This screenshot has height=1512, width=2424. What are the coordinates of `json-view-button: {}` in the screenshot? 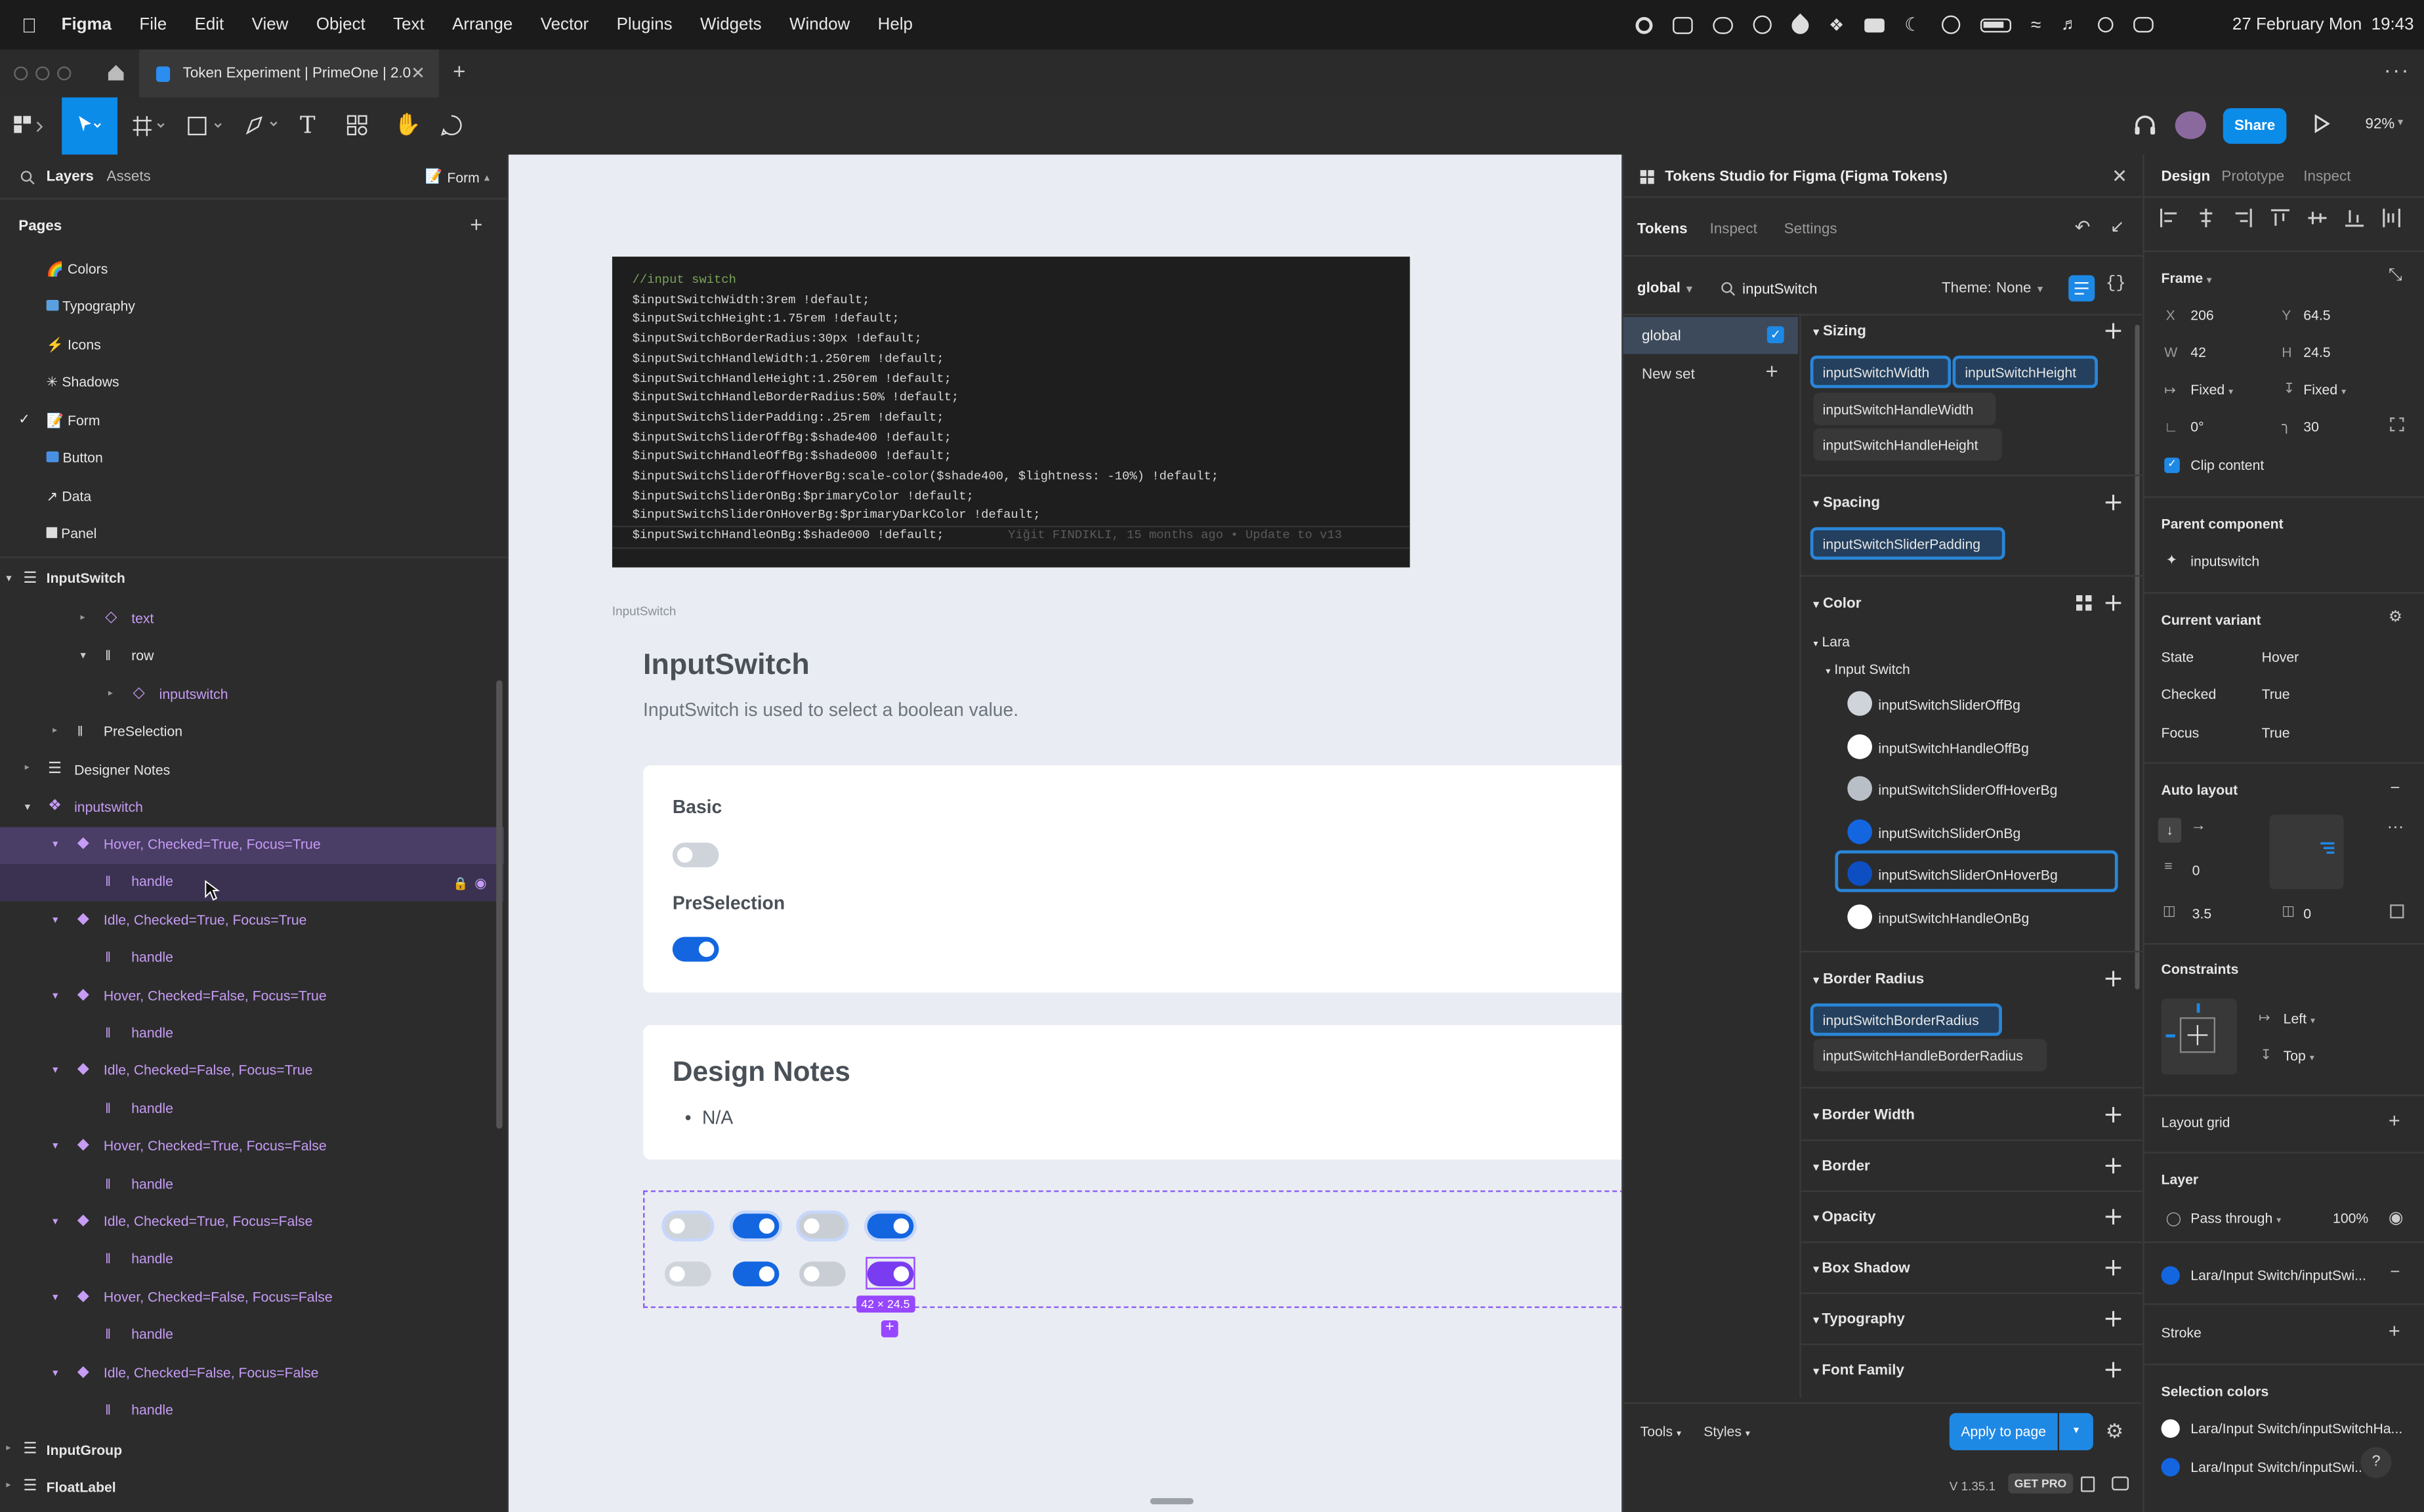 It's located at (2116, 284).